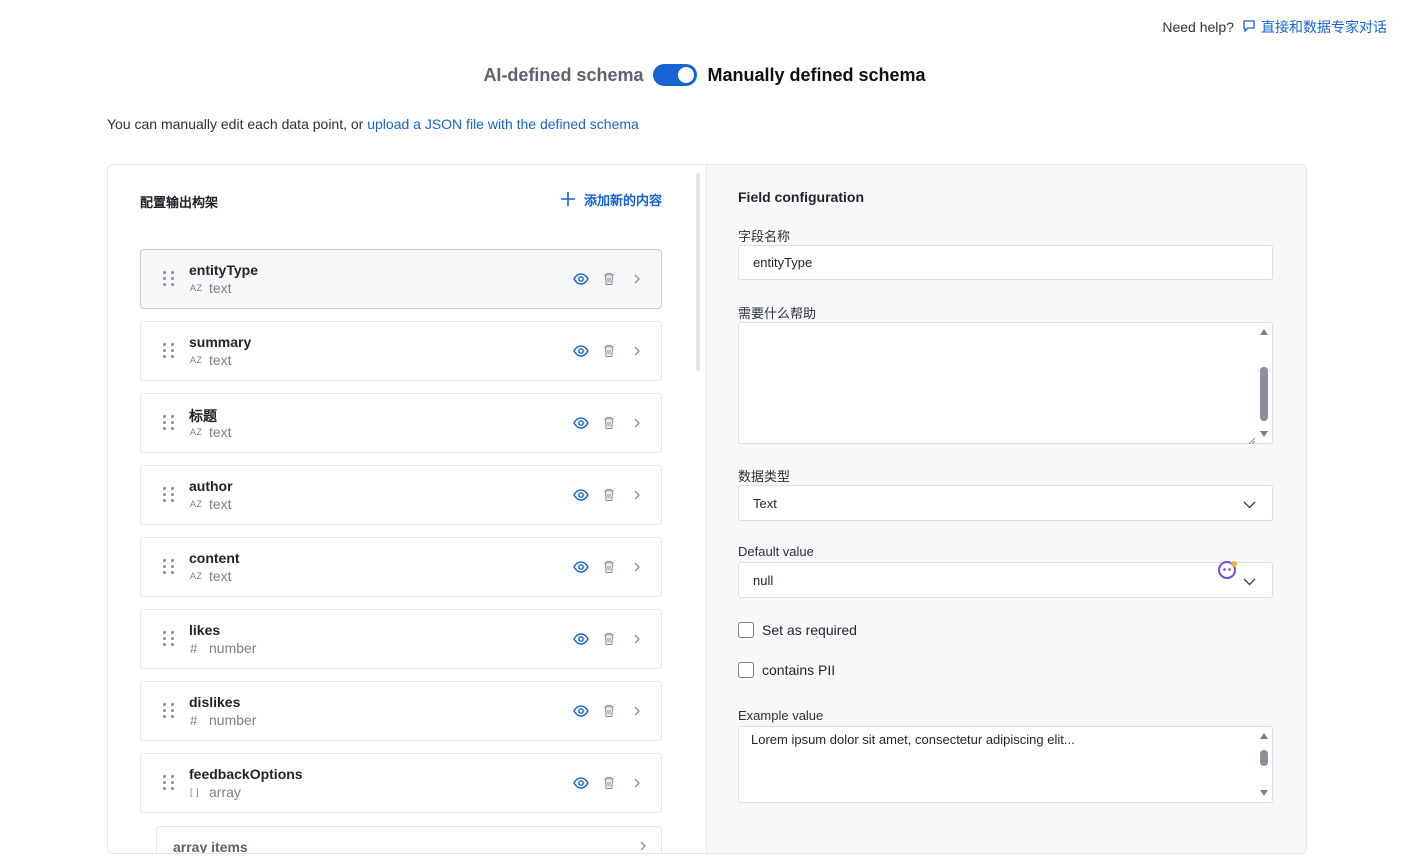 The height and width of the screenshot is (868, 1409). Describe the element at coordinates (194, 720) in the screenshot. I see `field-type-icon: #` at that location.